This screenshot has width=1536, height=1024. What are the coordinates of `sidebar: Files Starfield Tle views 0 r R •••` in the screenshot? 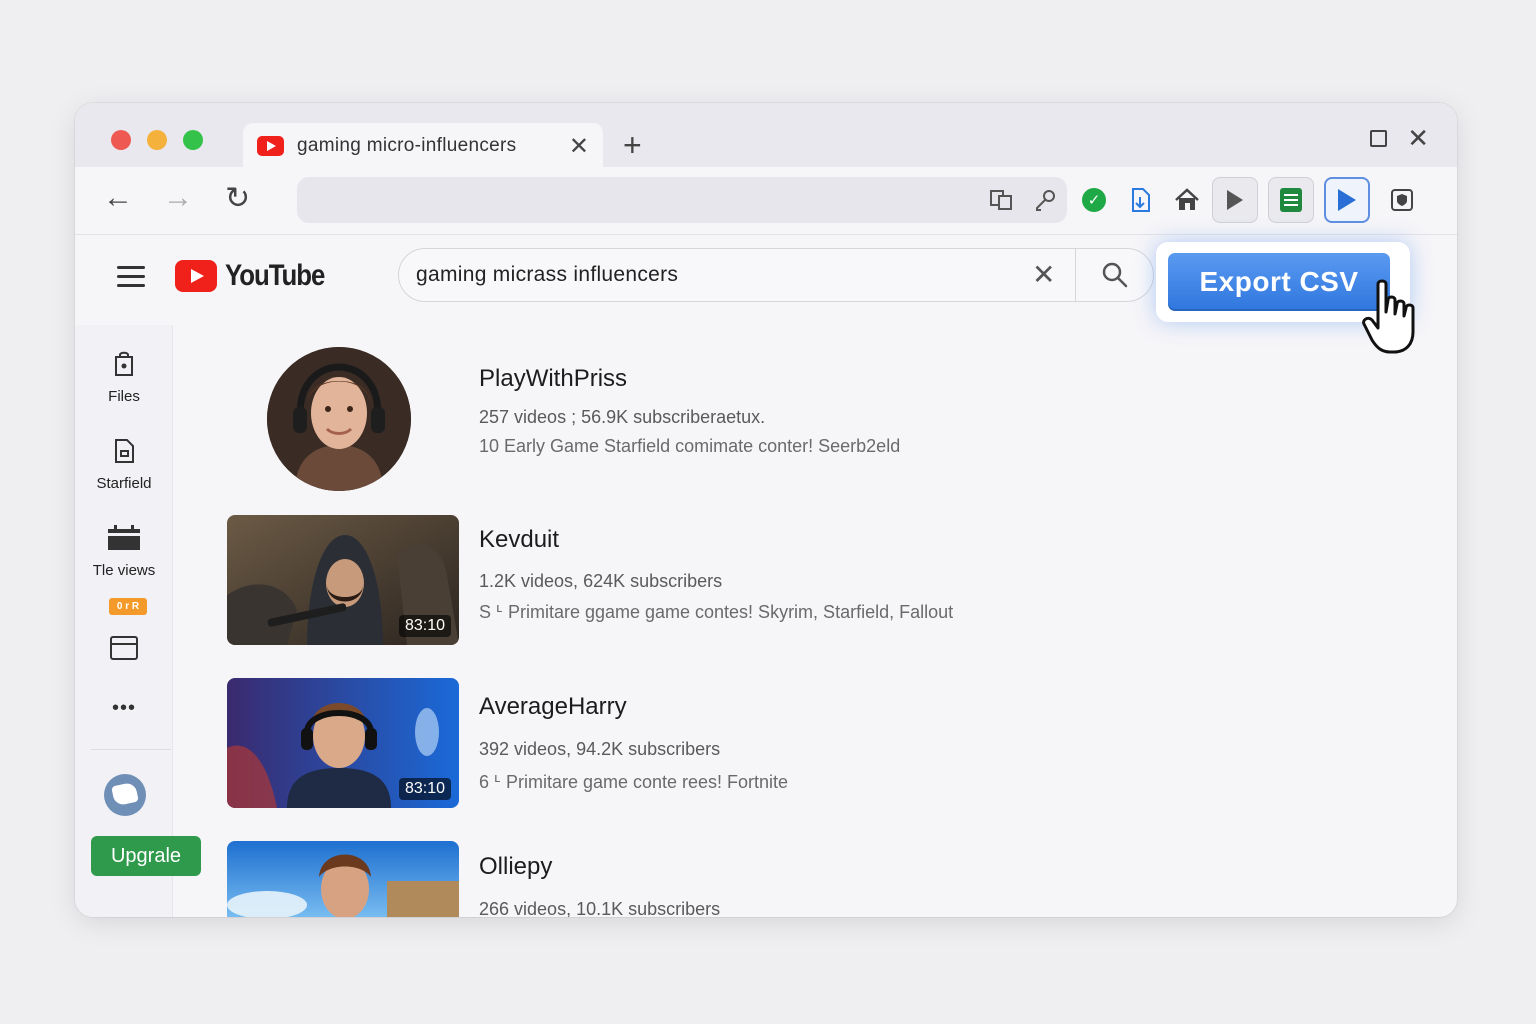 It's located at (124, 621).